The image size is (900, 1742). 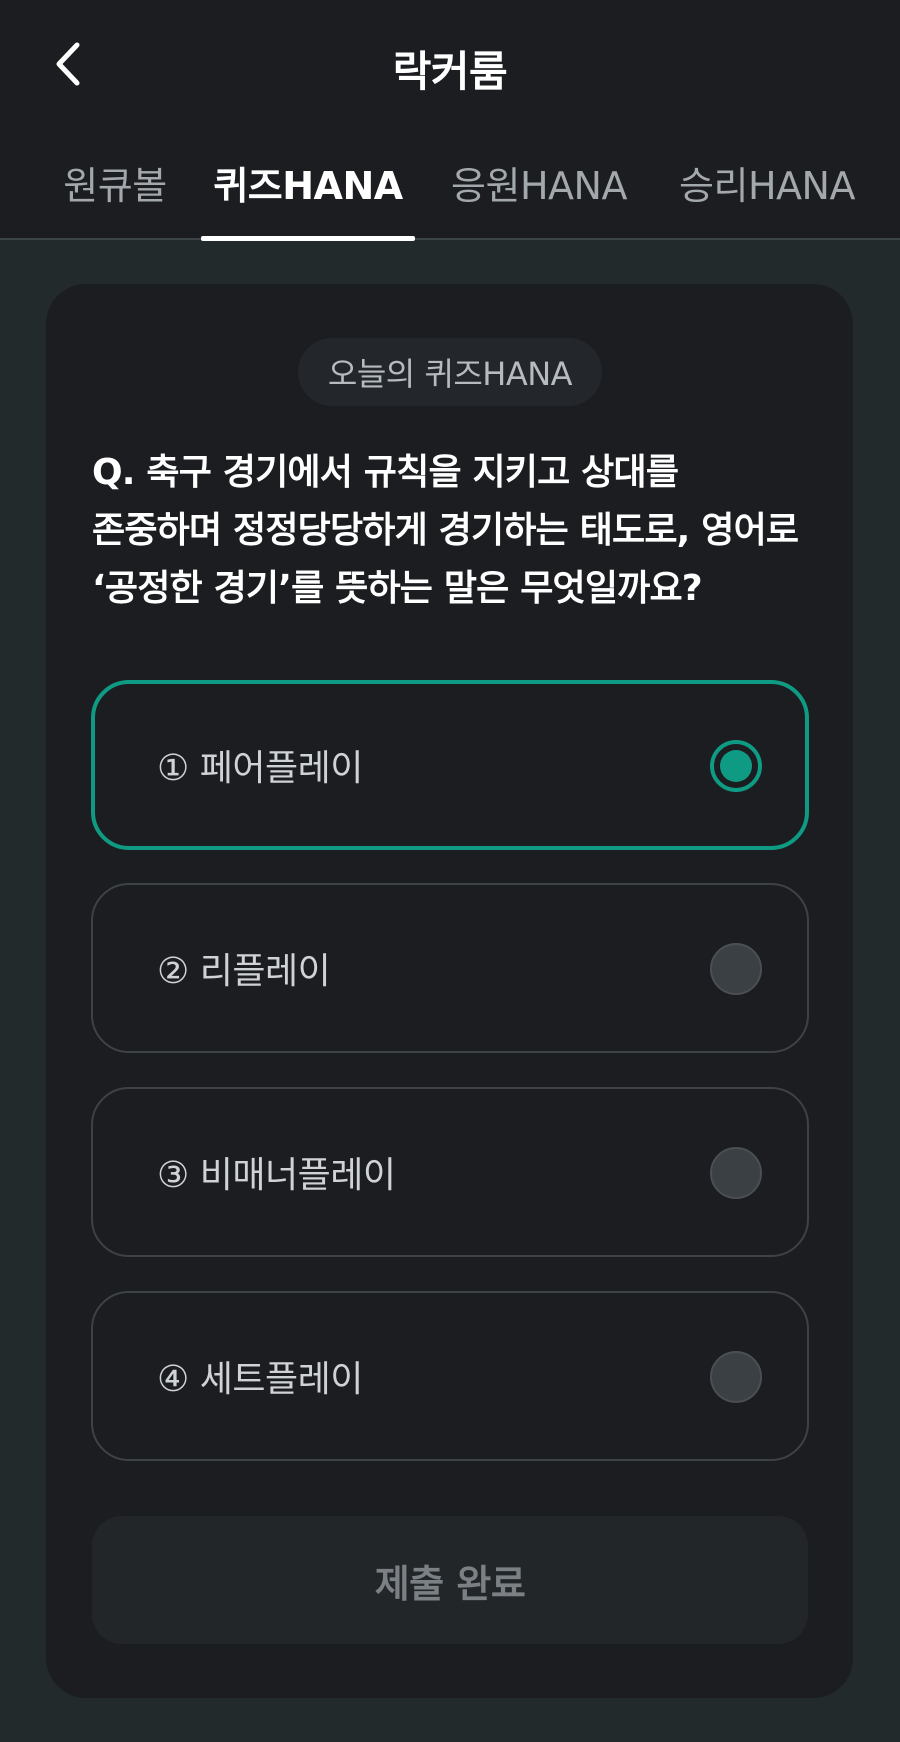 What do you see at coordinates (450, 120) in the screenshot?
I see `header: 락커룸 원큐볼 퀴즈HANA 응원HANA 승리HANA` at bounding box center [450, 120].